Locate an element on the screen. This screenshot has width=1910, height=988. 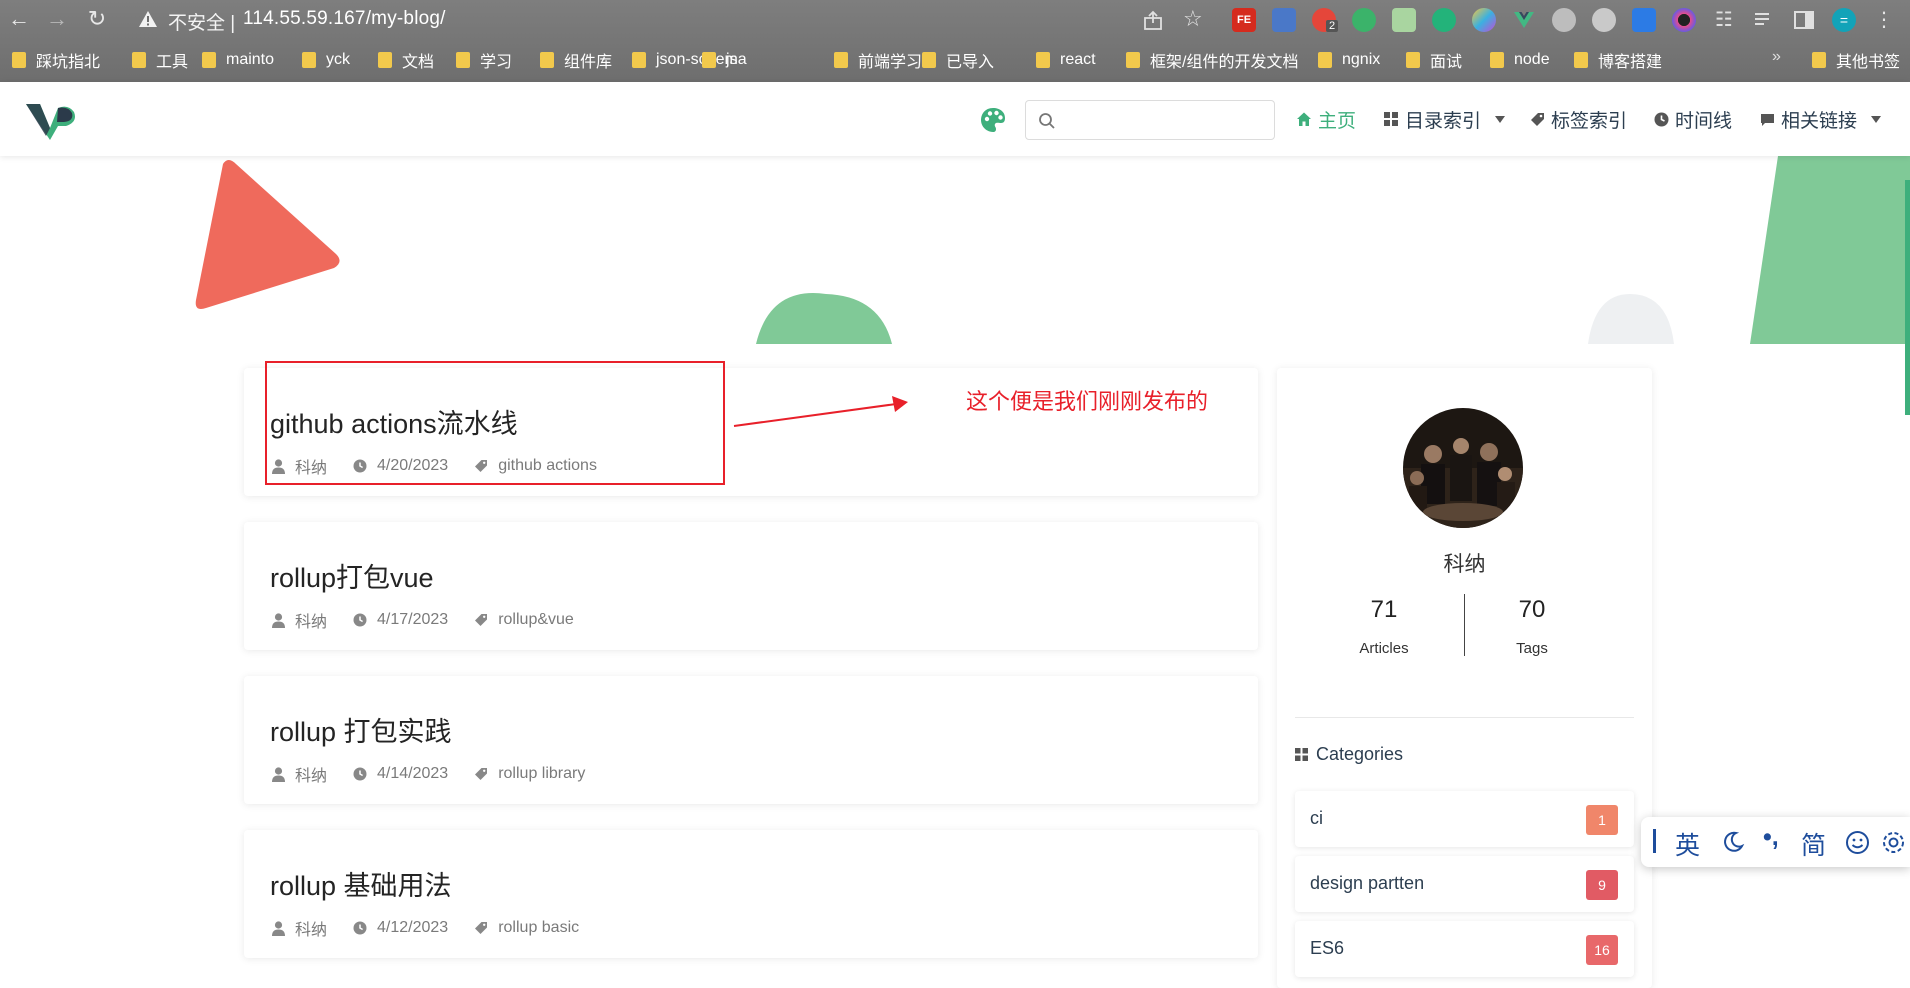
bookmark-item: 框架/组件的开发文档 is located at coordinates (1212, 60).